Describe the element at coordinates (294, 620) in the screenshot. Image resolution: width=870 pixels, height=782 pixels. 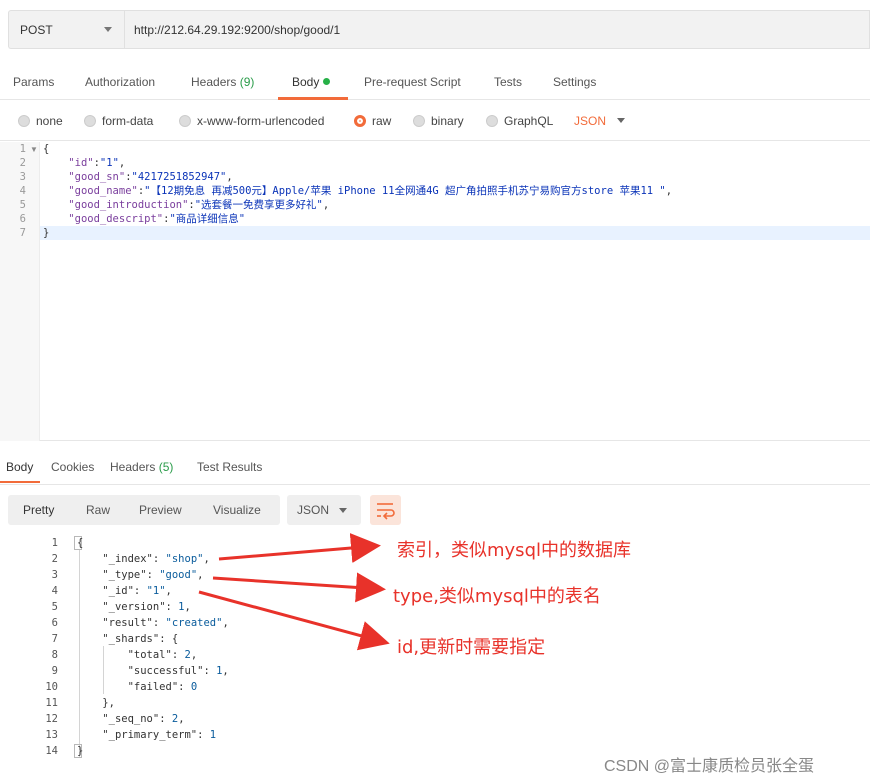
I see `arrow-id` at that location.